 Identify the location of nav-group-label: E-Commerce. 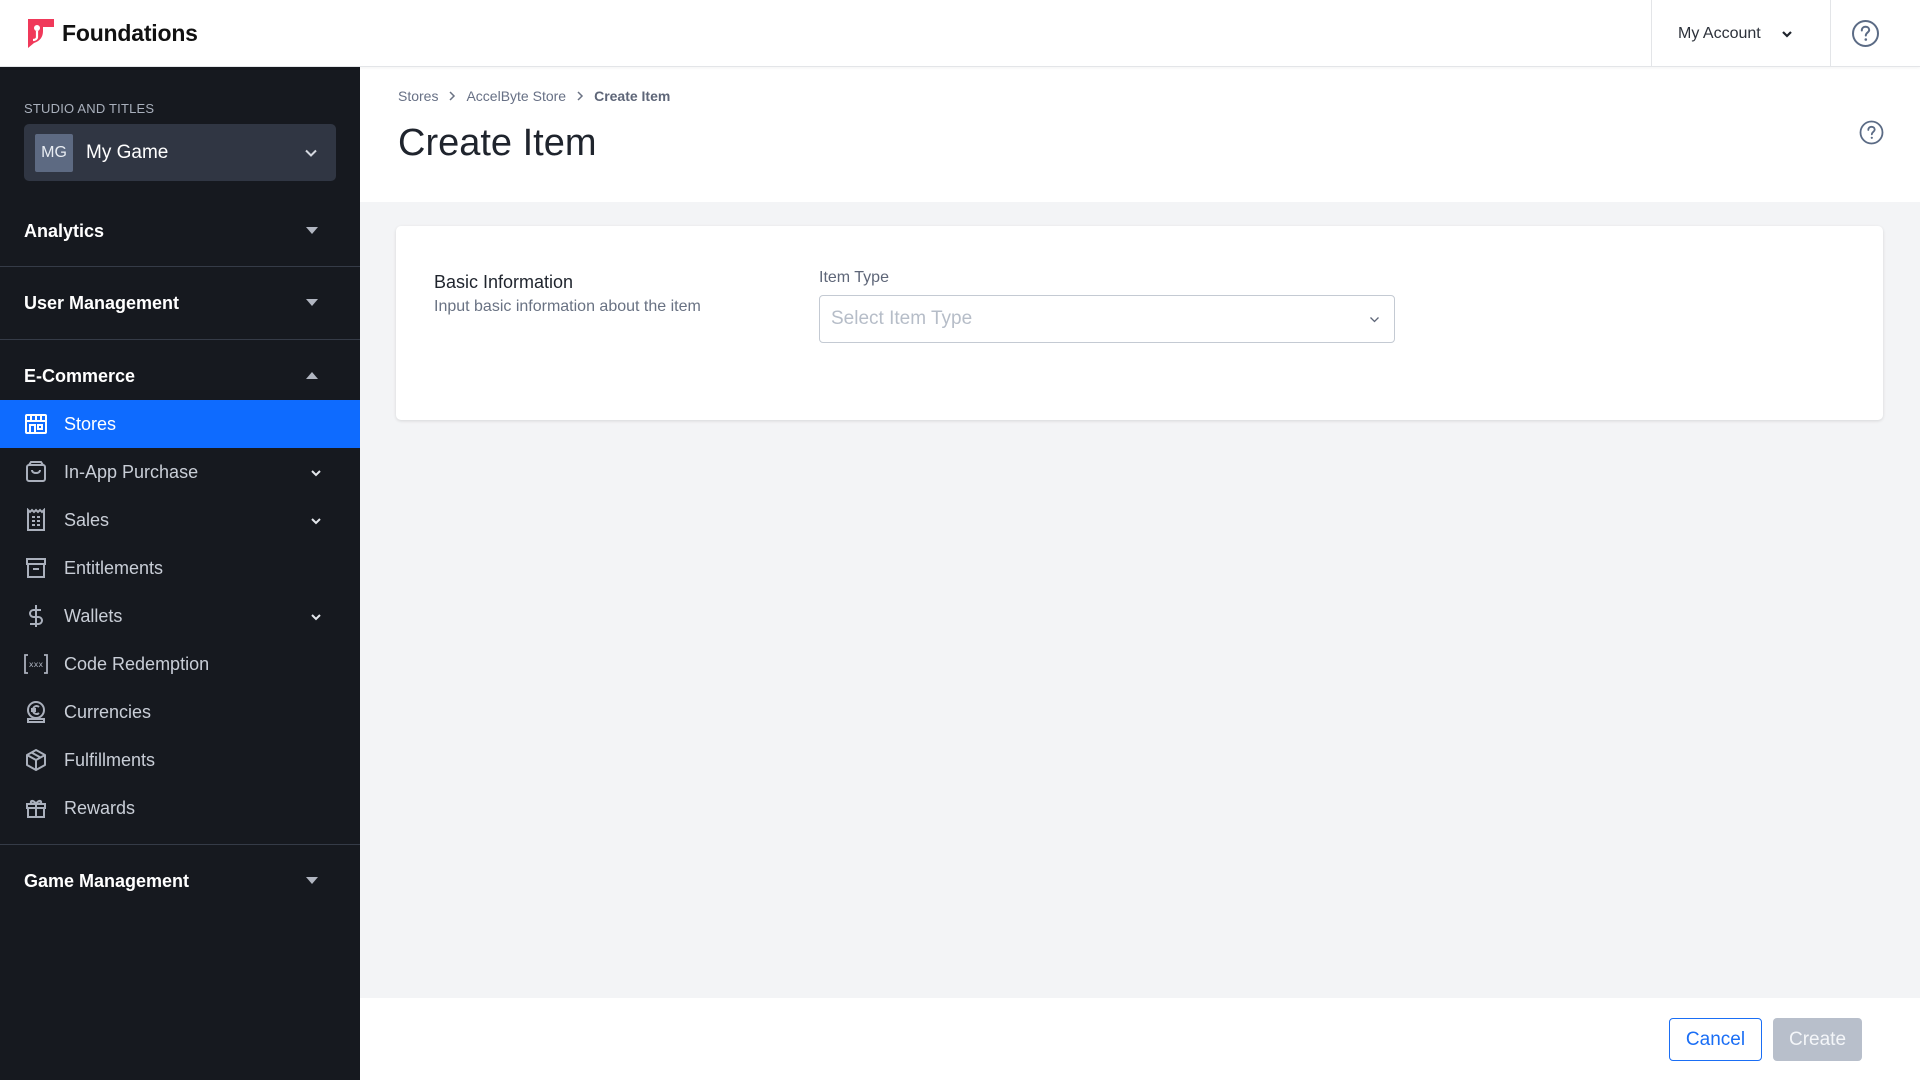
(80, 375).